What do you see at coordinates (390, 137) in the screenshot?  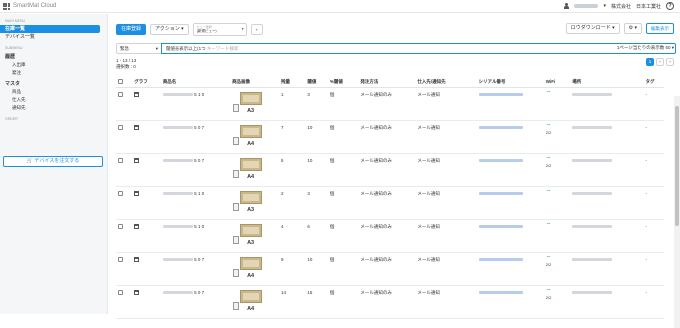 I see `table-row: 5 0 7 A4 7 10 個メール通知のみ メール通知 ⌔ 2/2 -` at bounding box center [390, 137].